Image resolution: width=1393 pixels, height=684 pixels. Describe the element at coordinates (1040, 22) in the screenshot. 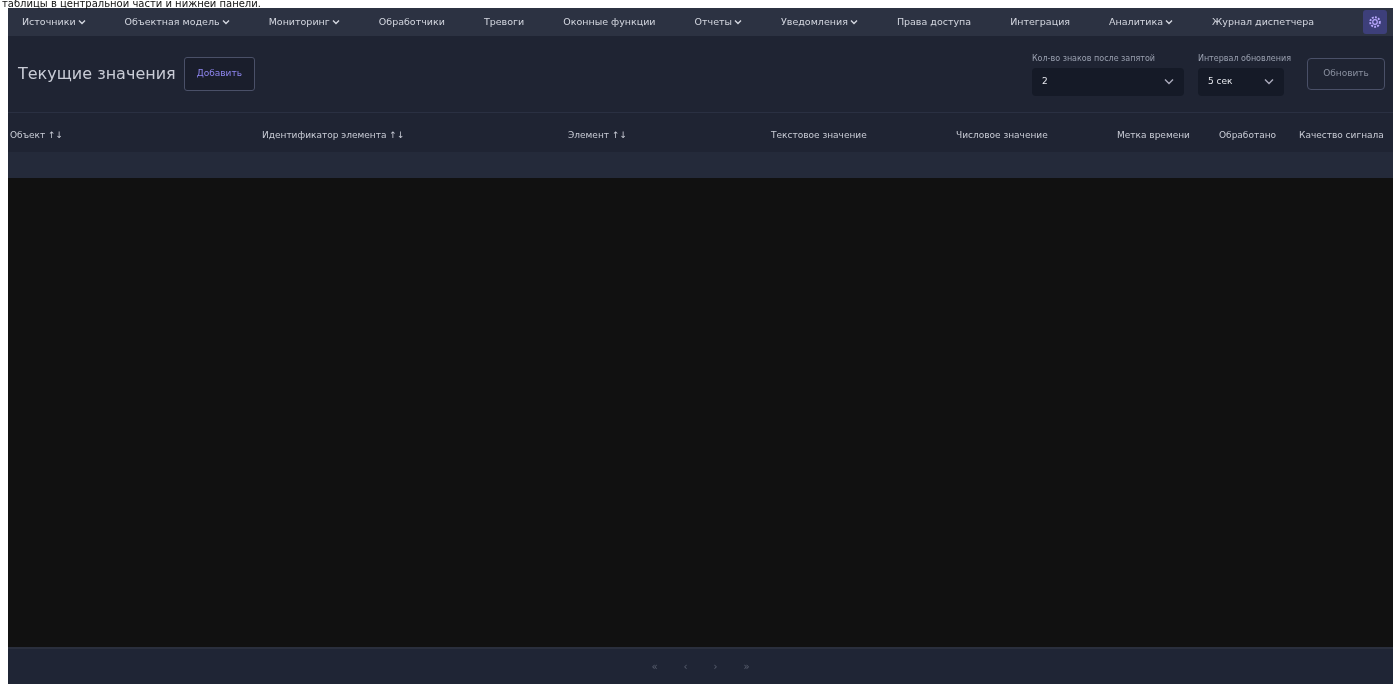

I see `menu-item: Интеграция` at that location.